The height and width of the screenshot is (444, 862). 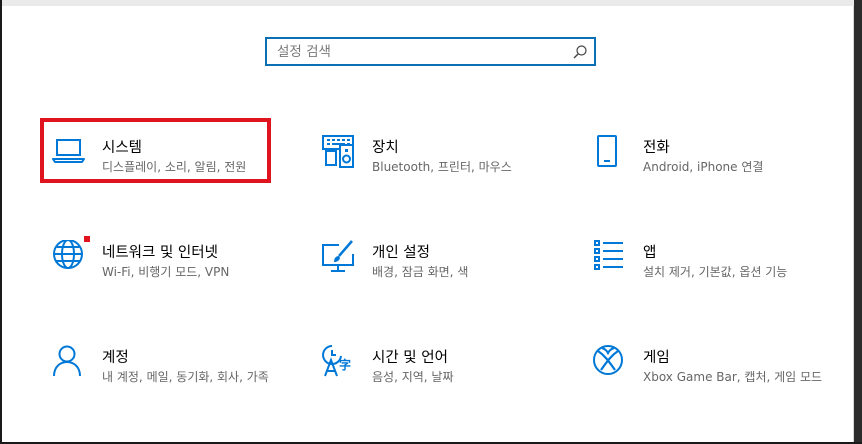 I want to click on tile-gaming: 게임 Xbox Game Bar, 캡처, 게임 모드, so click(x=718, y=380).